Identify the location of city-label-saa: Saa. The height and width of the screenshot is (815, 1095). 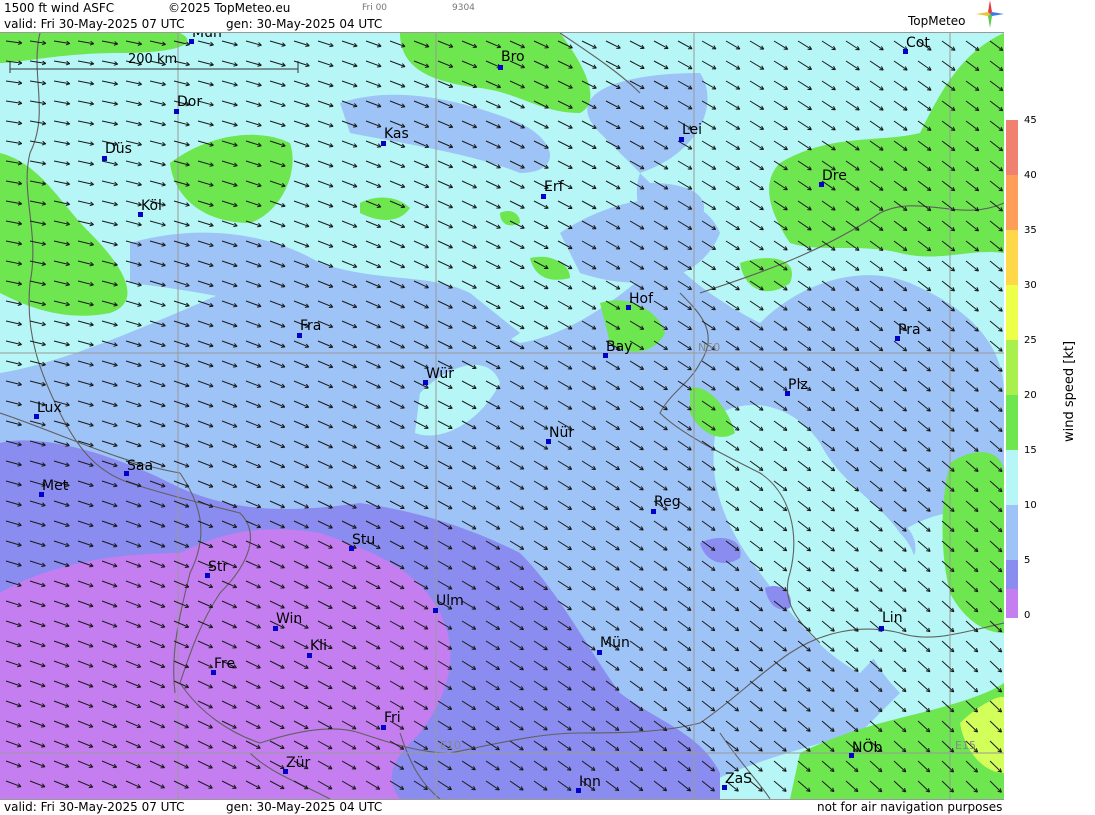
(140, 466).